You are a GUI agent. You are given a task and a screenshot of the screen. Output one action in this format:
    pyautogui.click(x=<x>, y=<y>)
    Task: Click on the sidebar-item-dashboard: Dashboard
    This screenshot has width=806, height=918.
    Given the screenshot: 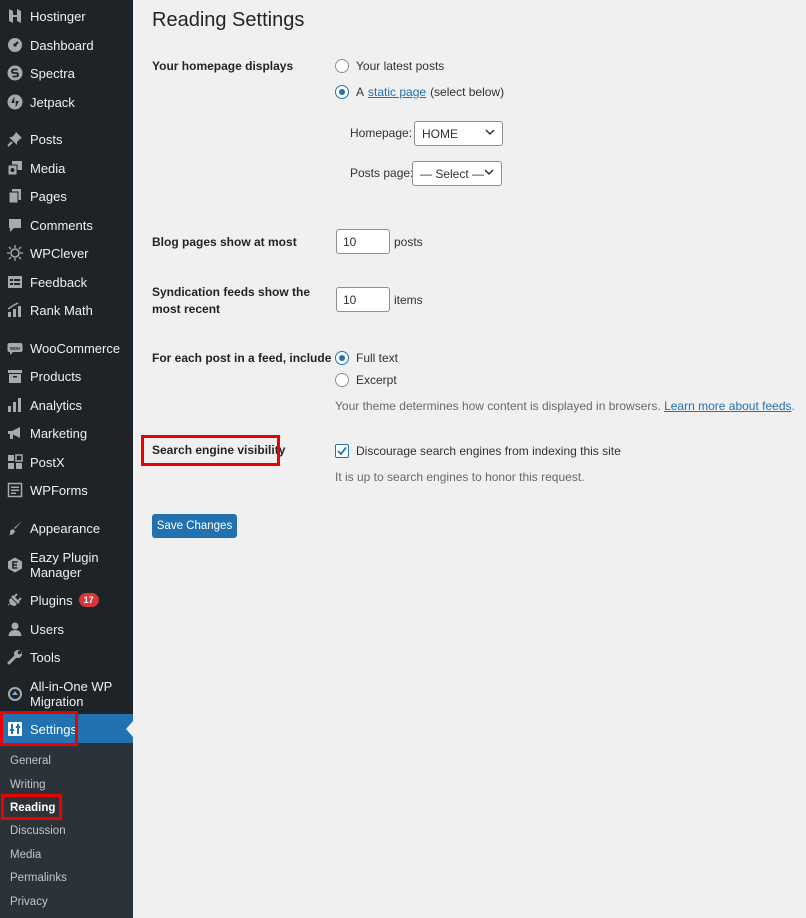 What is the action you would take?
    pyautogui.click(x=66, y=45)
    